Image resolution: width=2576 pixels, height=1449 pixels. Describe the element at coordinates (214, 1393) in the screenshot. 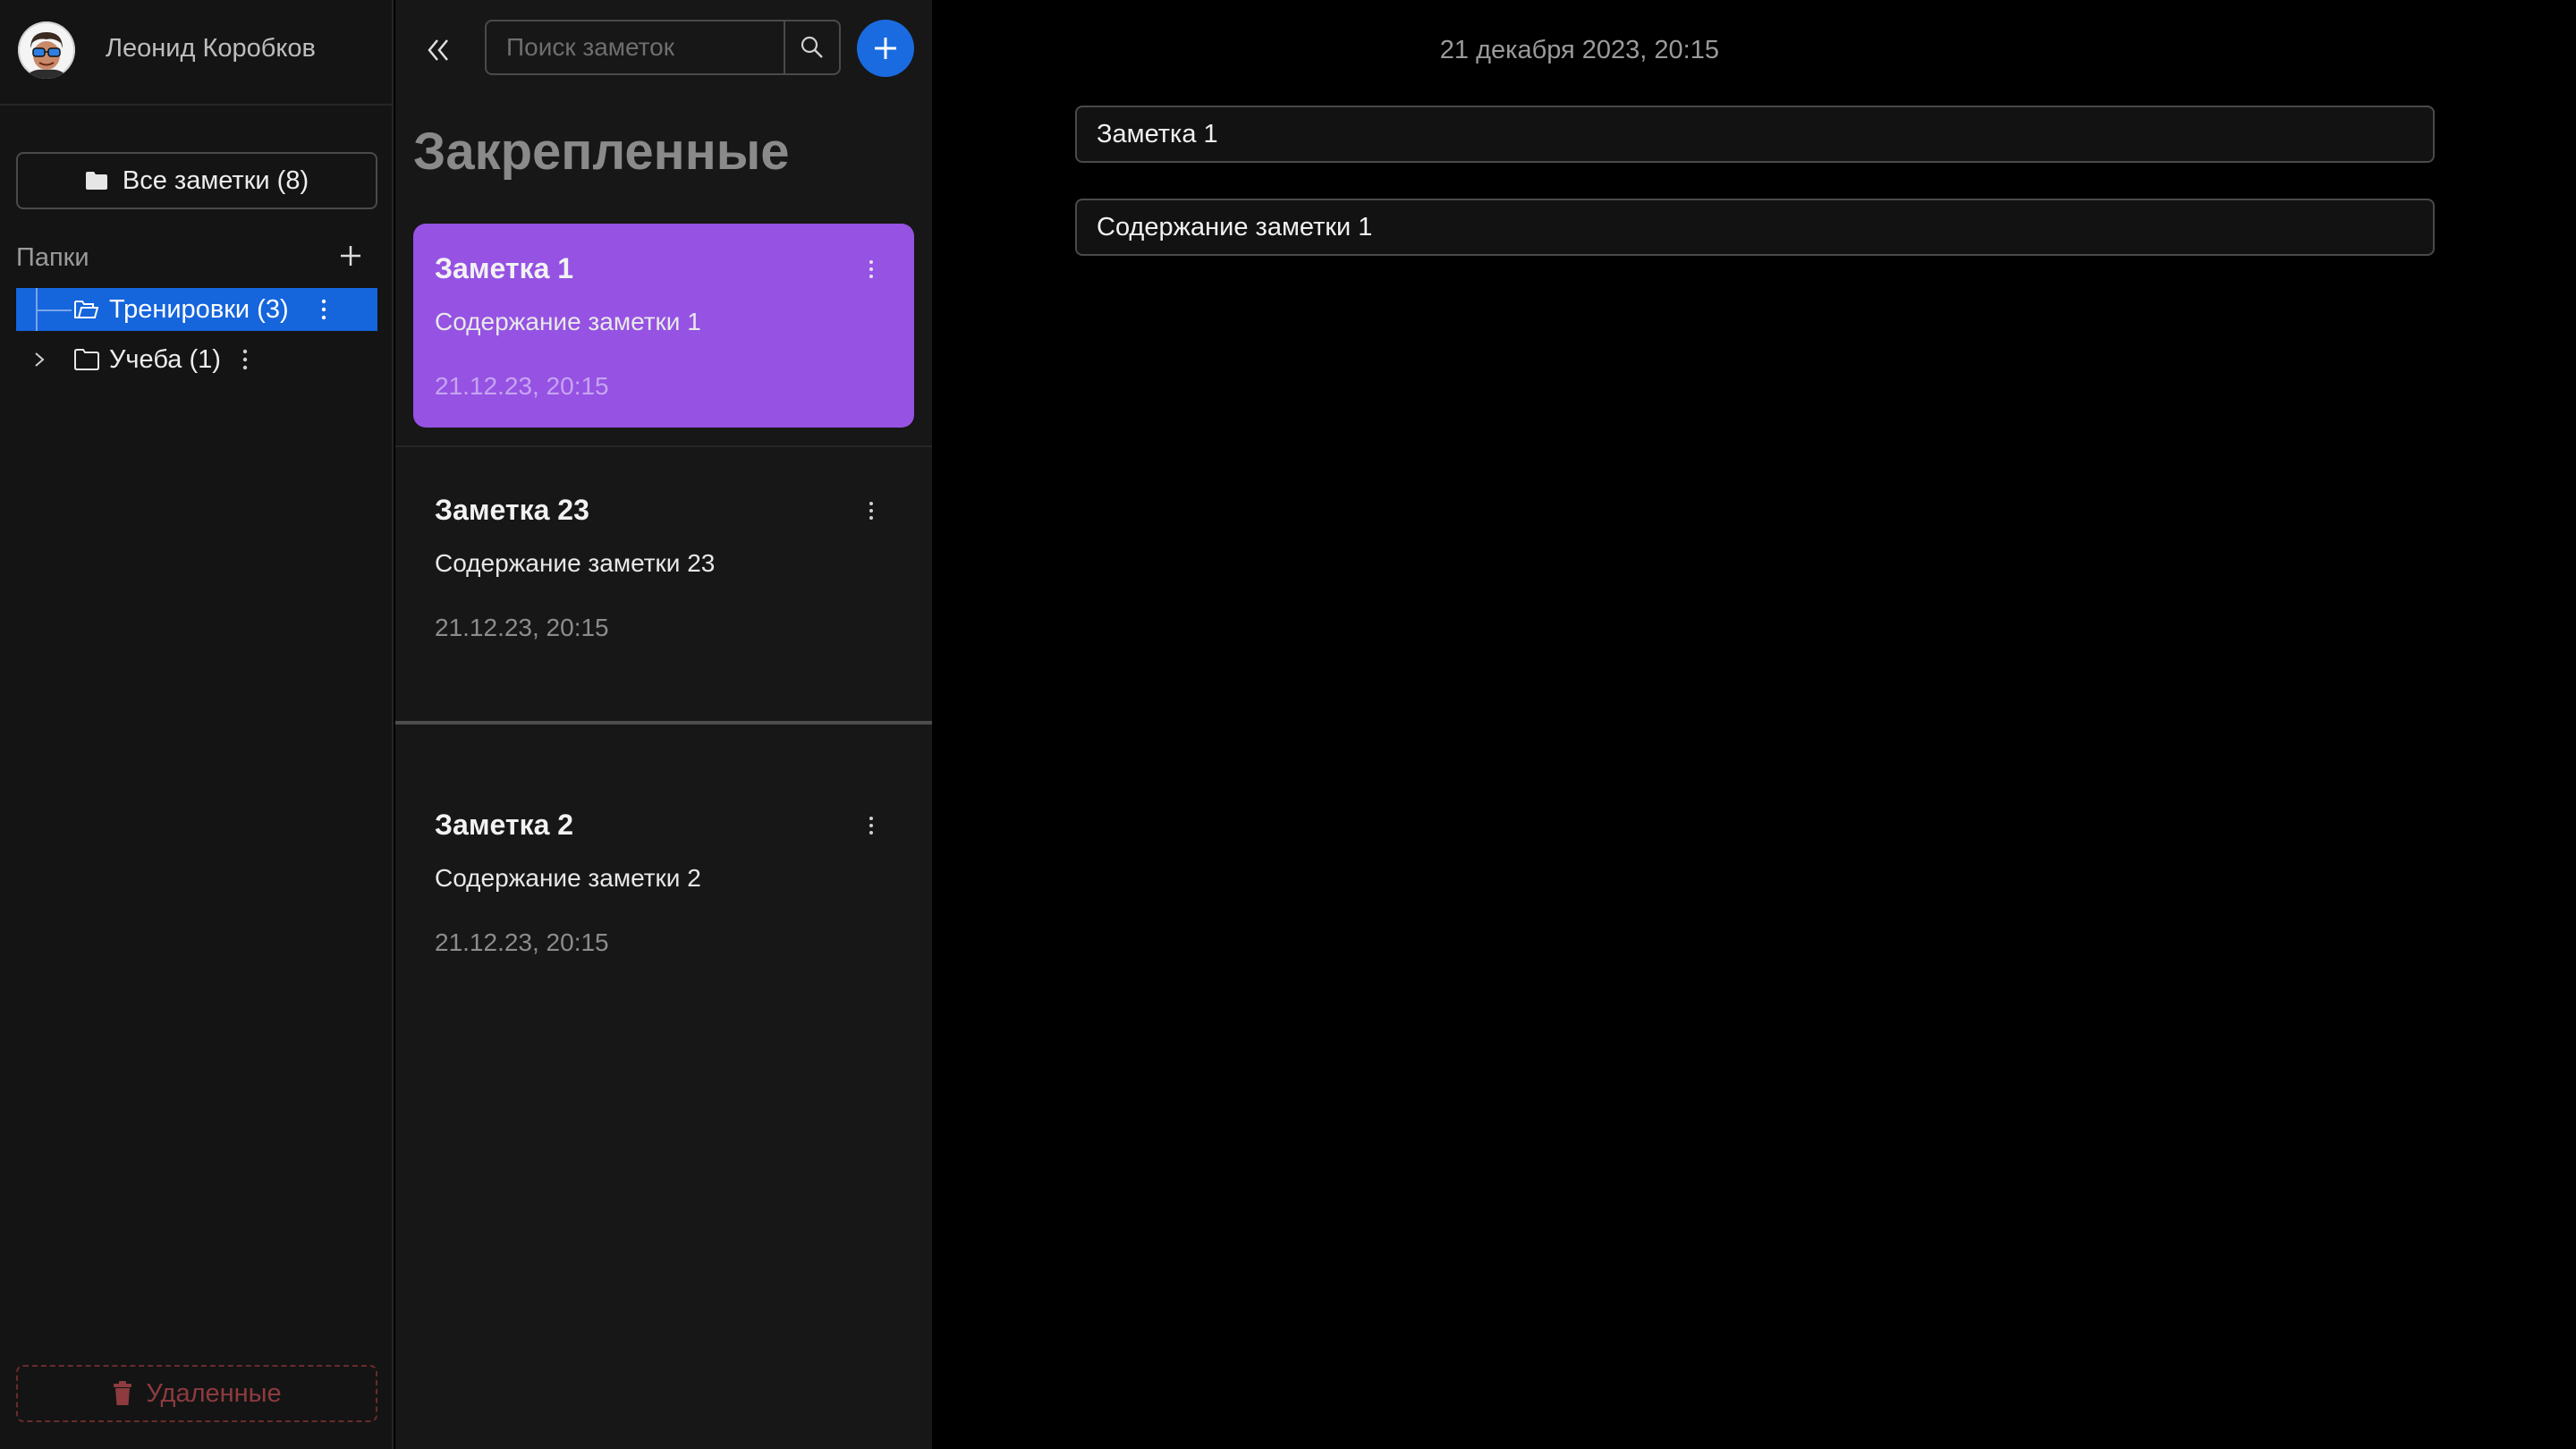

I see `deleted-label: Удаленные` at that location.